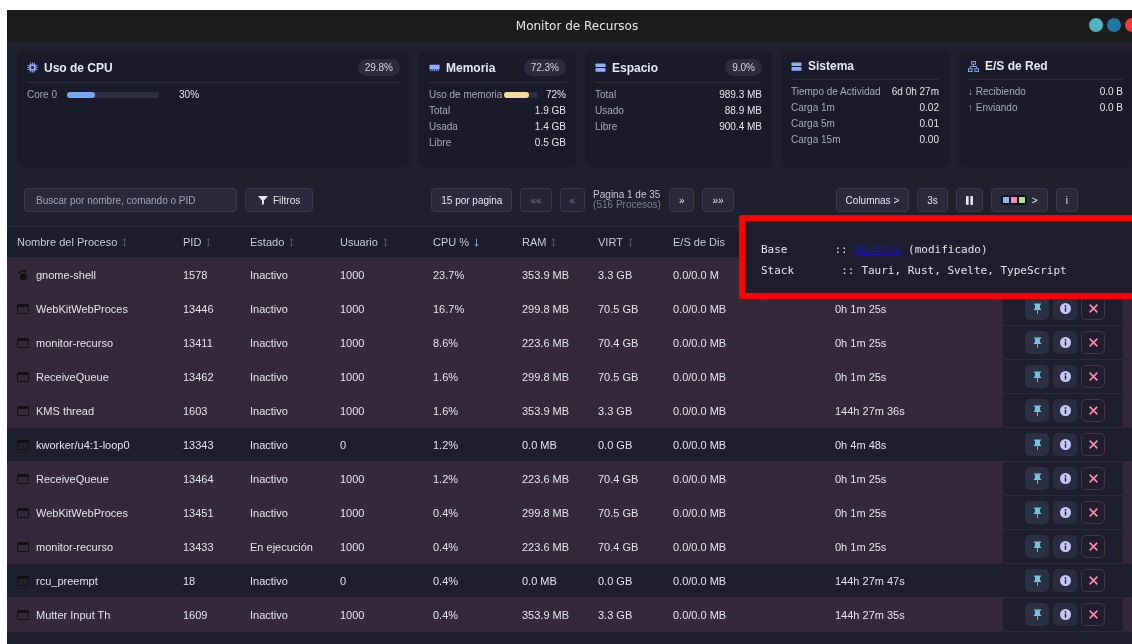 This screenshot has height=644, width=1132. What do you see at coordinates (216, 242) in the screenshot?
I see `column-header: PID` at bounding box center [216, 242].